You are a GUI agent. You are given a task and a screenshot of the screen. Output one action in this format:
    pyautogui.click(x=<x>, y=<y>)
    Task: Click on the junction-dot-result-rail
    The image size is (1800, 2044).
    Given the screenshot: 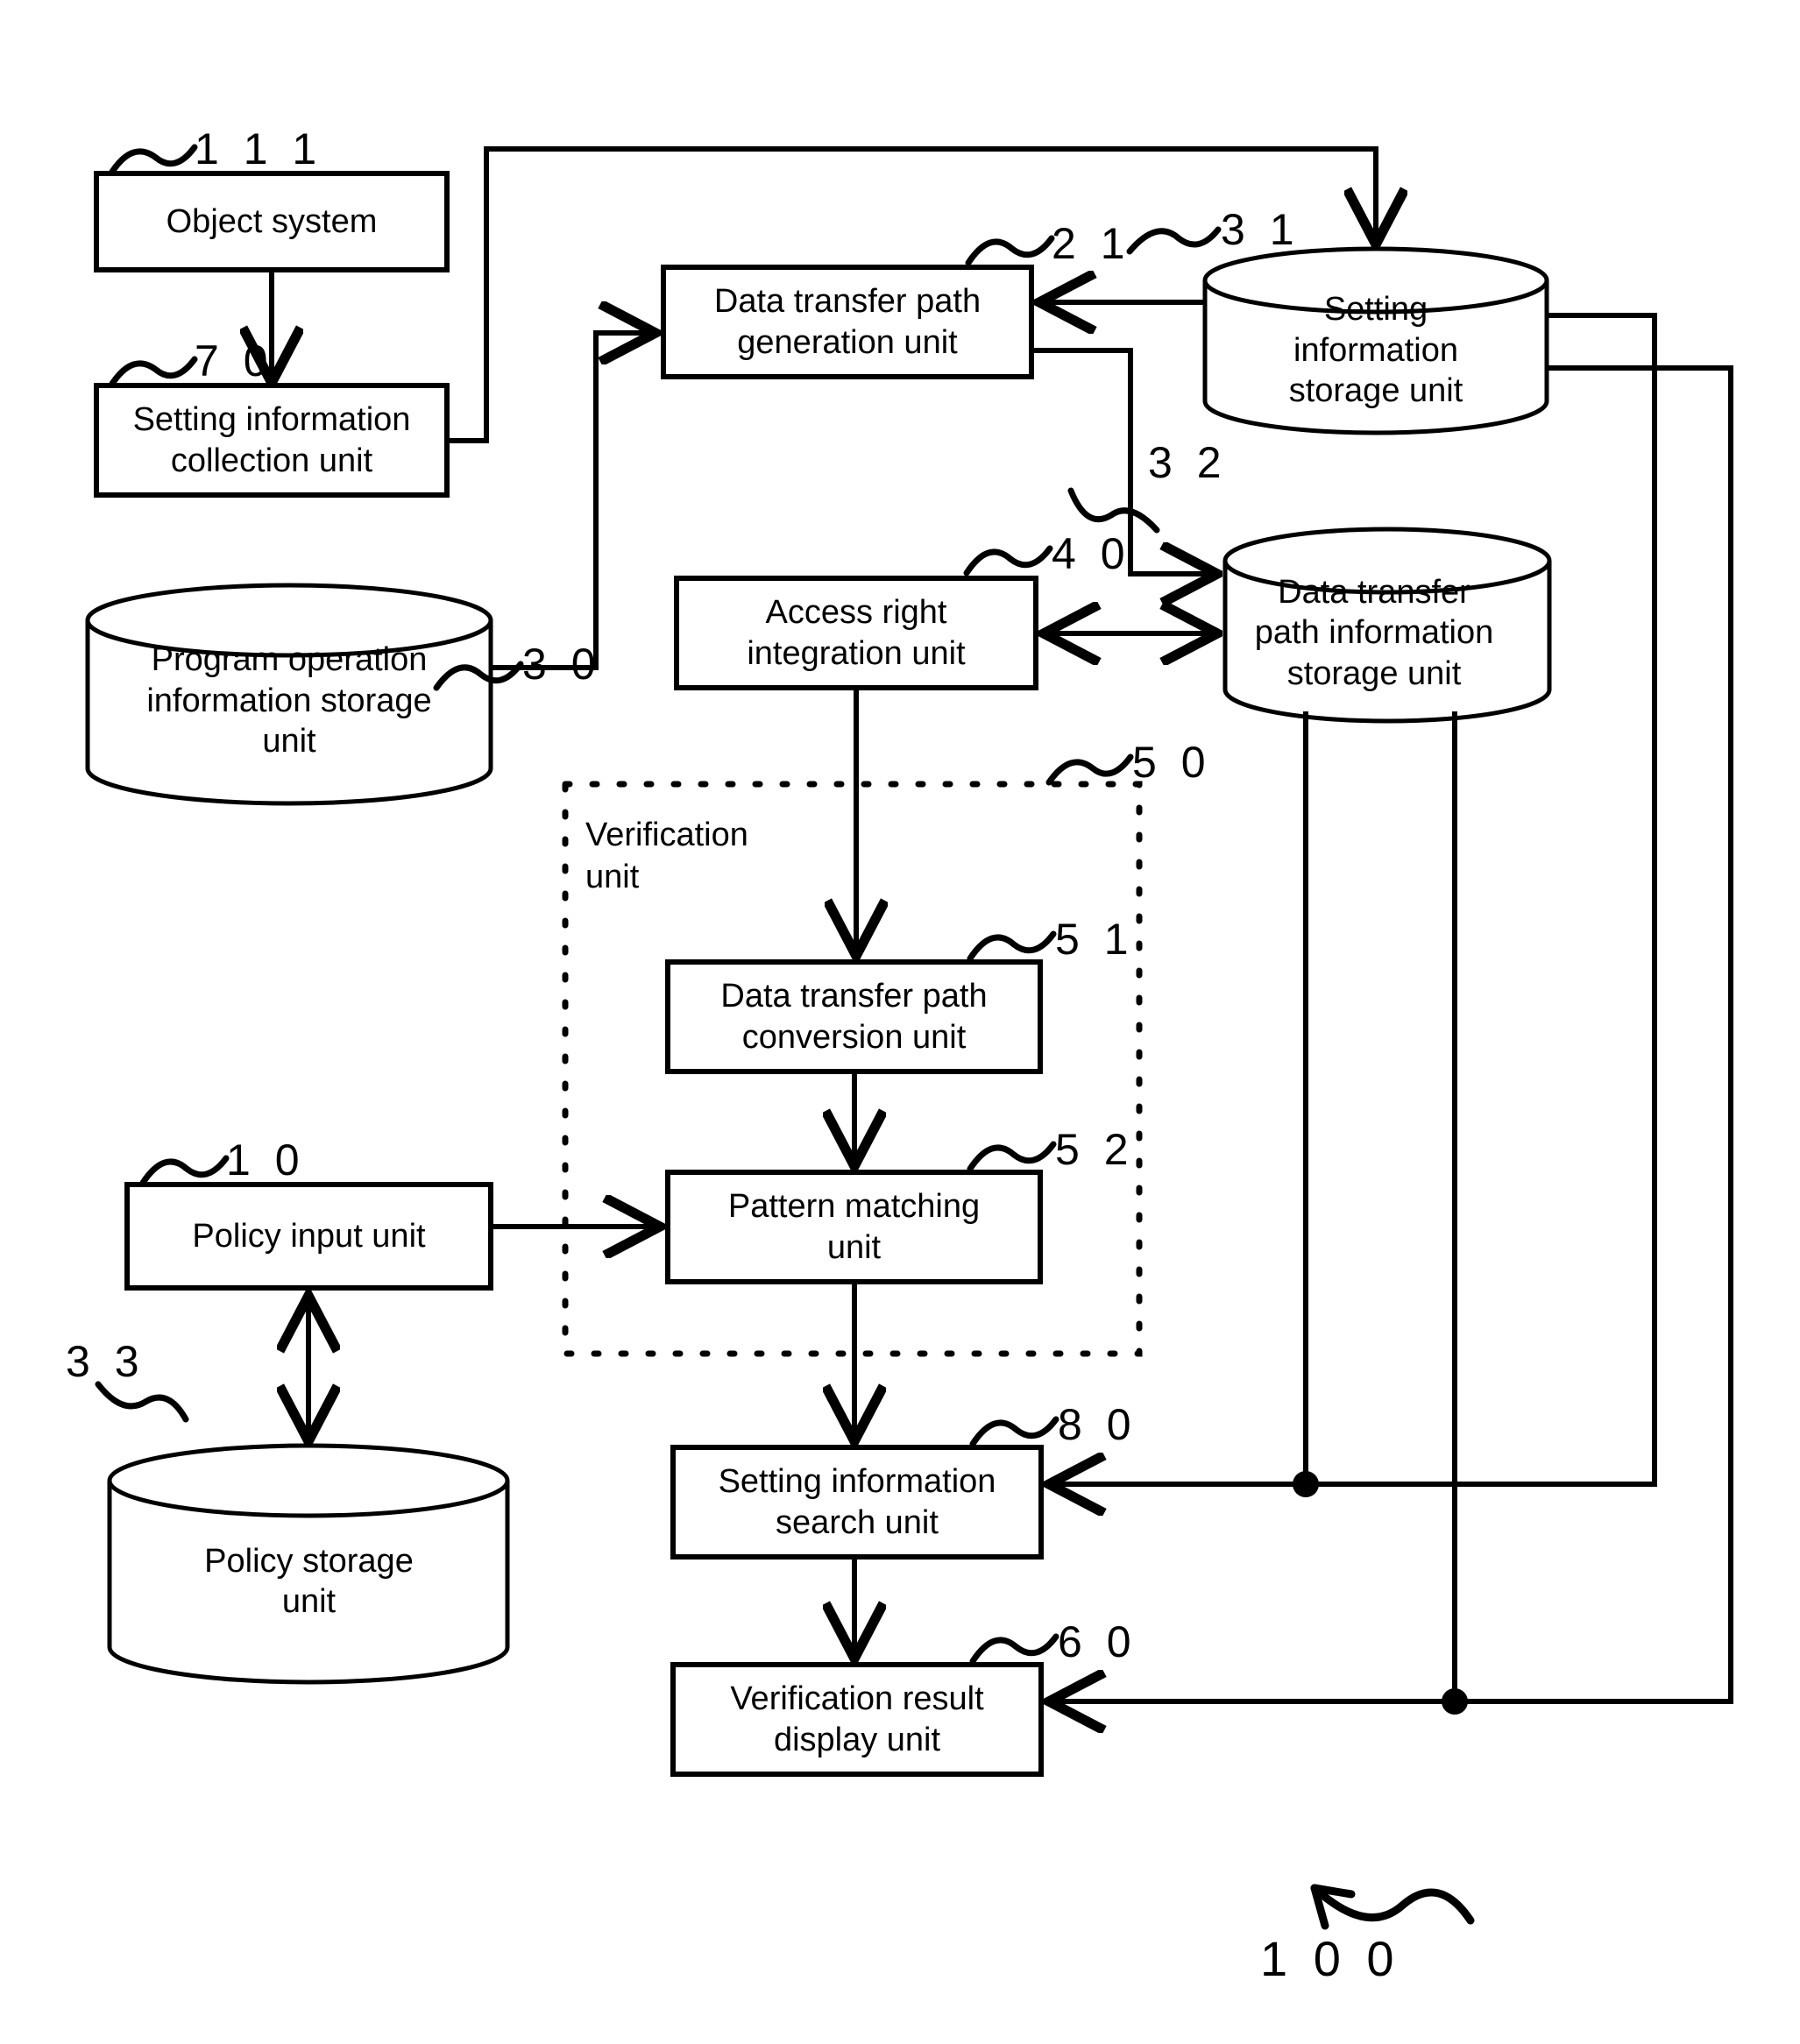 What is the action you would take?
    pyautogui.click(x=1455, y=1702)
    